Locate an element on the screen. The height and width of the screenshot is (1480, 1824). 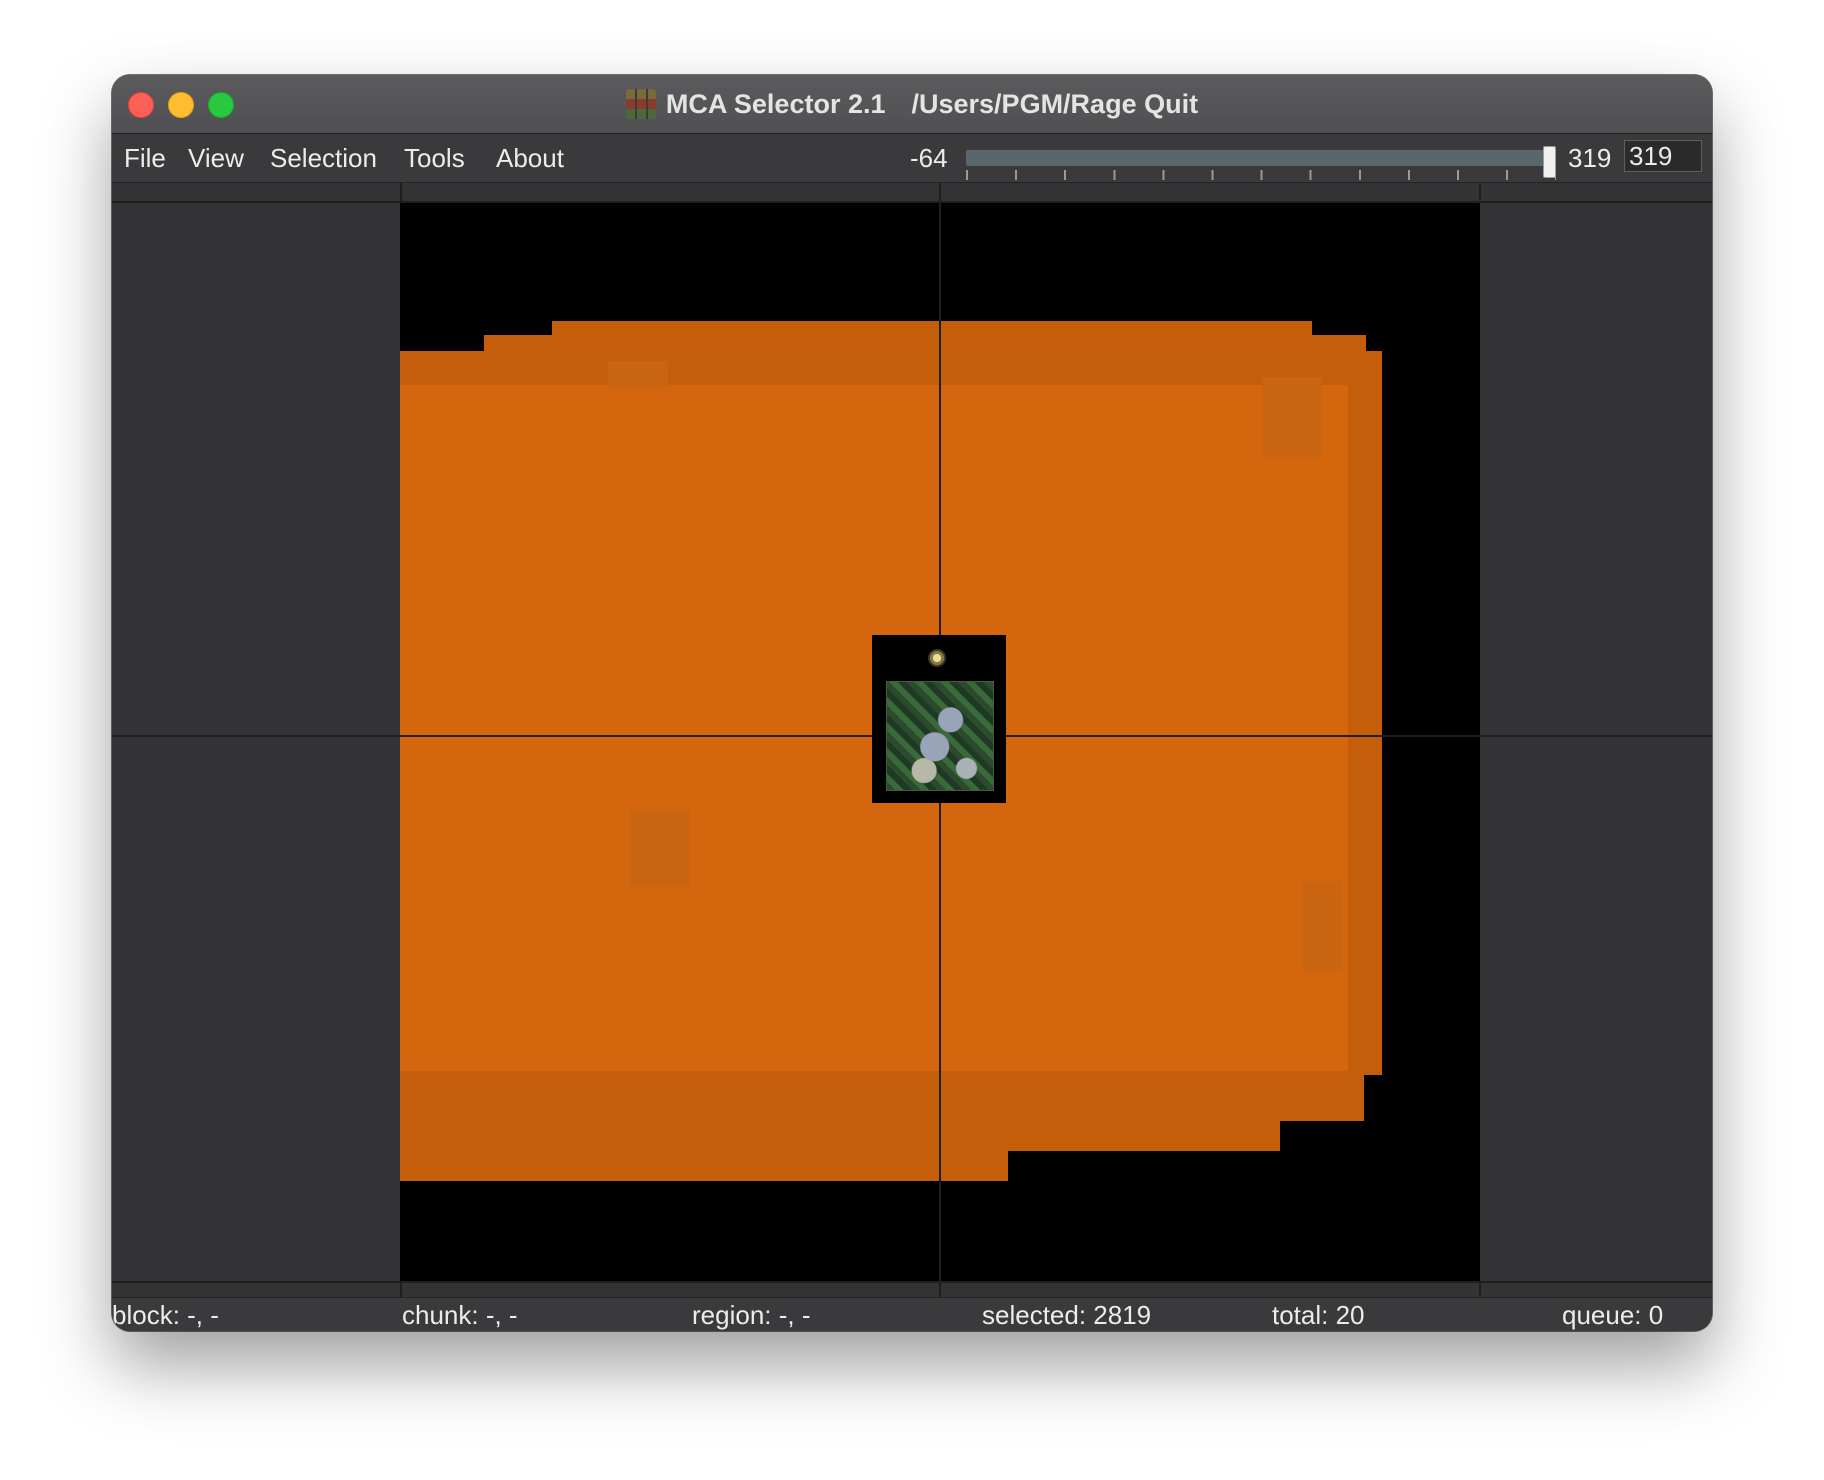
height-slider is located at coordinates (1261, 163).